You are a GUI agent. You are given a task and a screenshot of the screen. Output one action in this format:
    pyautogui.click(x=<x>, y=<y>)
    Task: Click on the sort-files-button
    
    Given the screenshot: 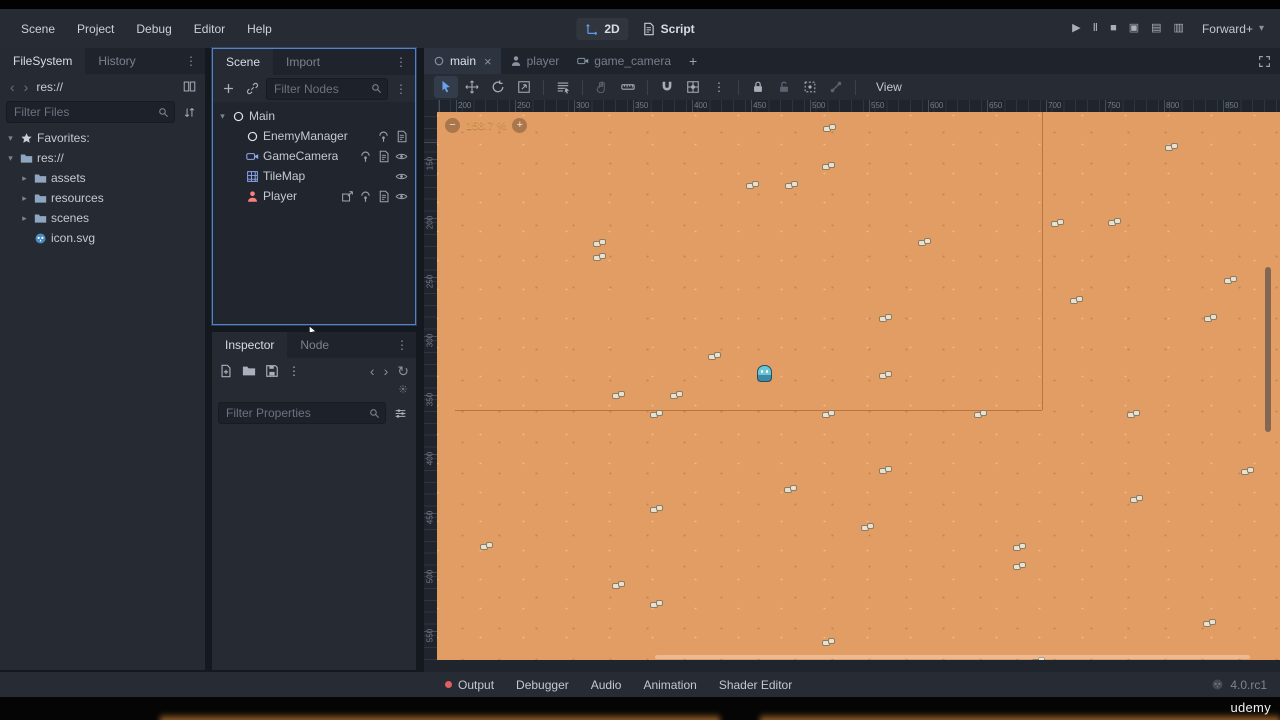 What is the action you would take?
    pyautogui.click(x=189, y=112)
    